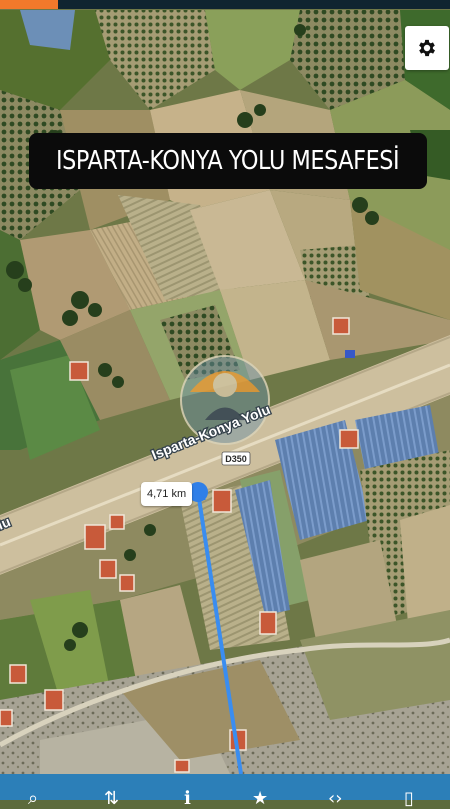 This screenshot has height=809, width=450. Describe the element at coordinates (167, 494) in the screenshot. I see `distance-label: 4,71 km` at that location.